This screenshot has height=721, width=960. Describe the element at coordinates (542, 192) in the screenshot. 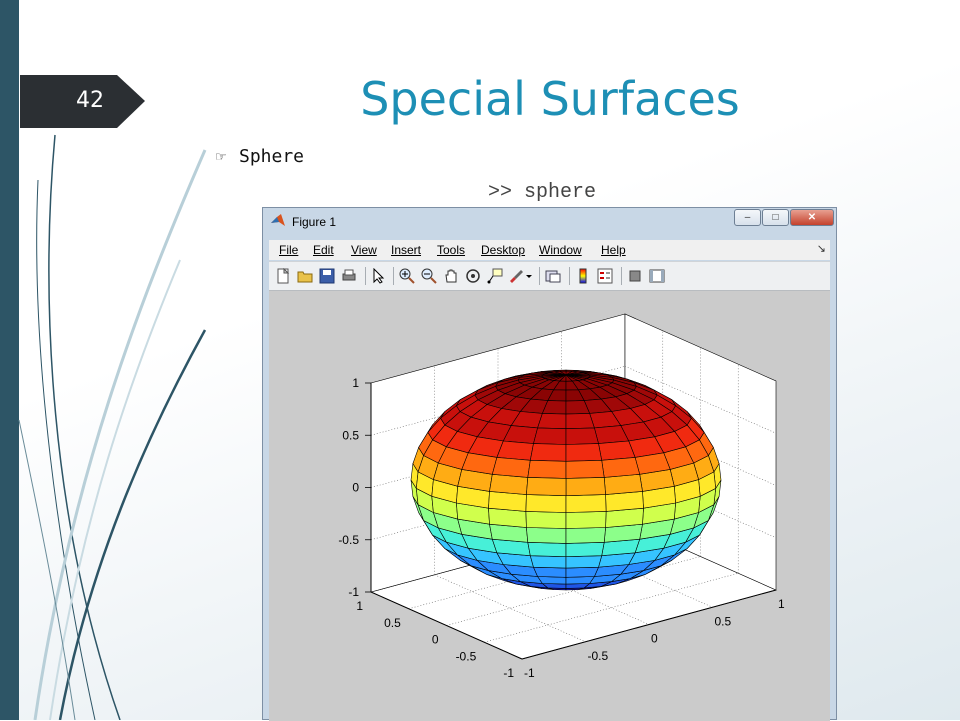

I see `command-text: >> sphere` at that location.